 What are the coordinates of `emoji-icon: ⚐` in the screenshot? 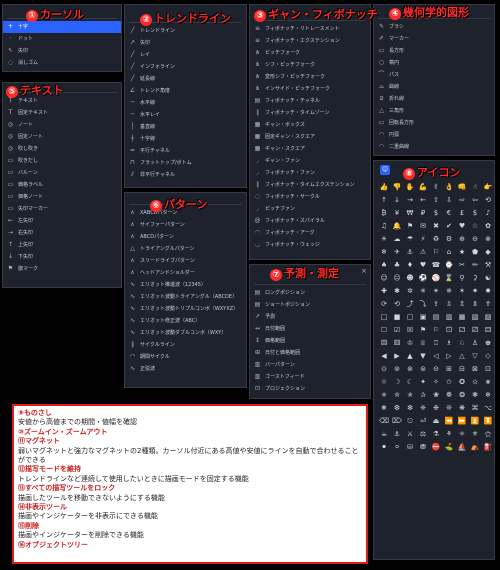 It's located at (436, 330).